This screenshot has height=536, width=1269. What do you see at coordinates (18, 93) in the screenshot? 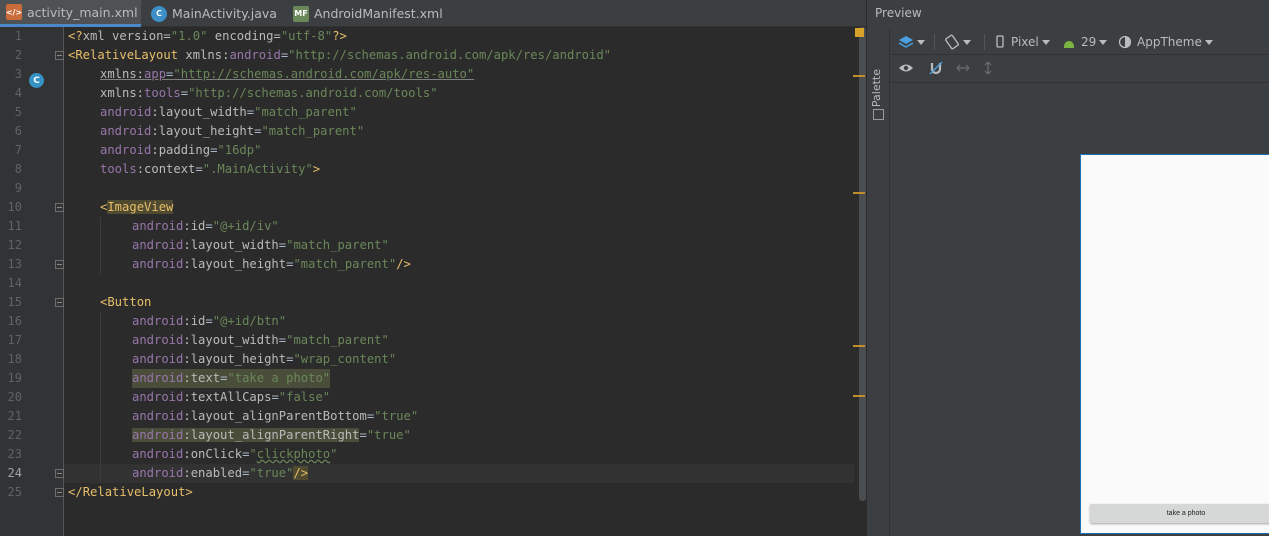
I see `line-number: 4` at bounding box center [18, 93].